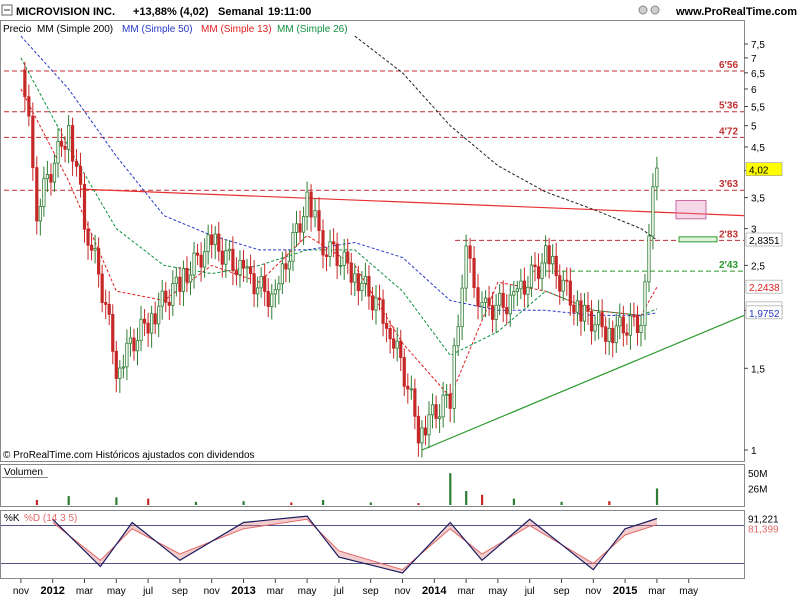 The image size is (800, 605). I want to click on close-icon, so click(655, 10).